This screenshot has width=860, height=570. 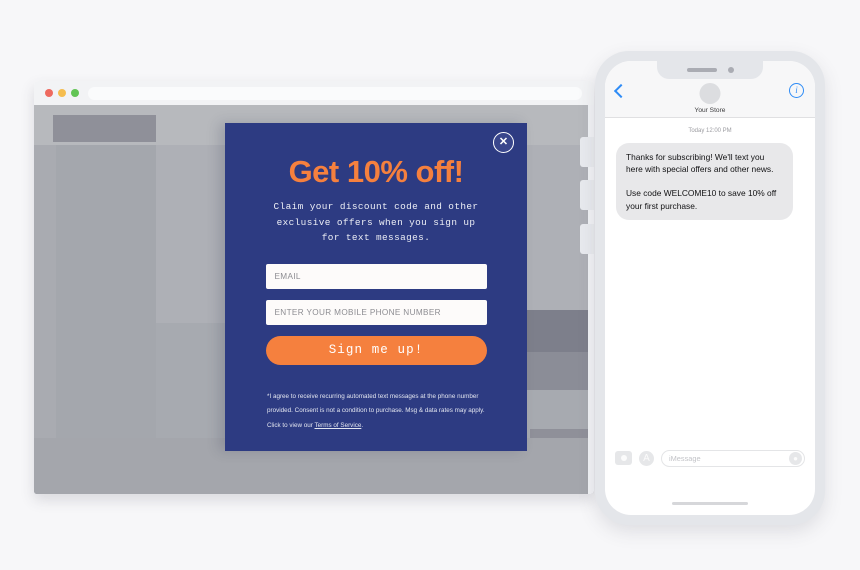 What do you see at coordinates (701, 70) in the screenshot?
I see `speaker-icon` at bounding box center [701, 70].